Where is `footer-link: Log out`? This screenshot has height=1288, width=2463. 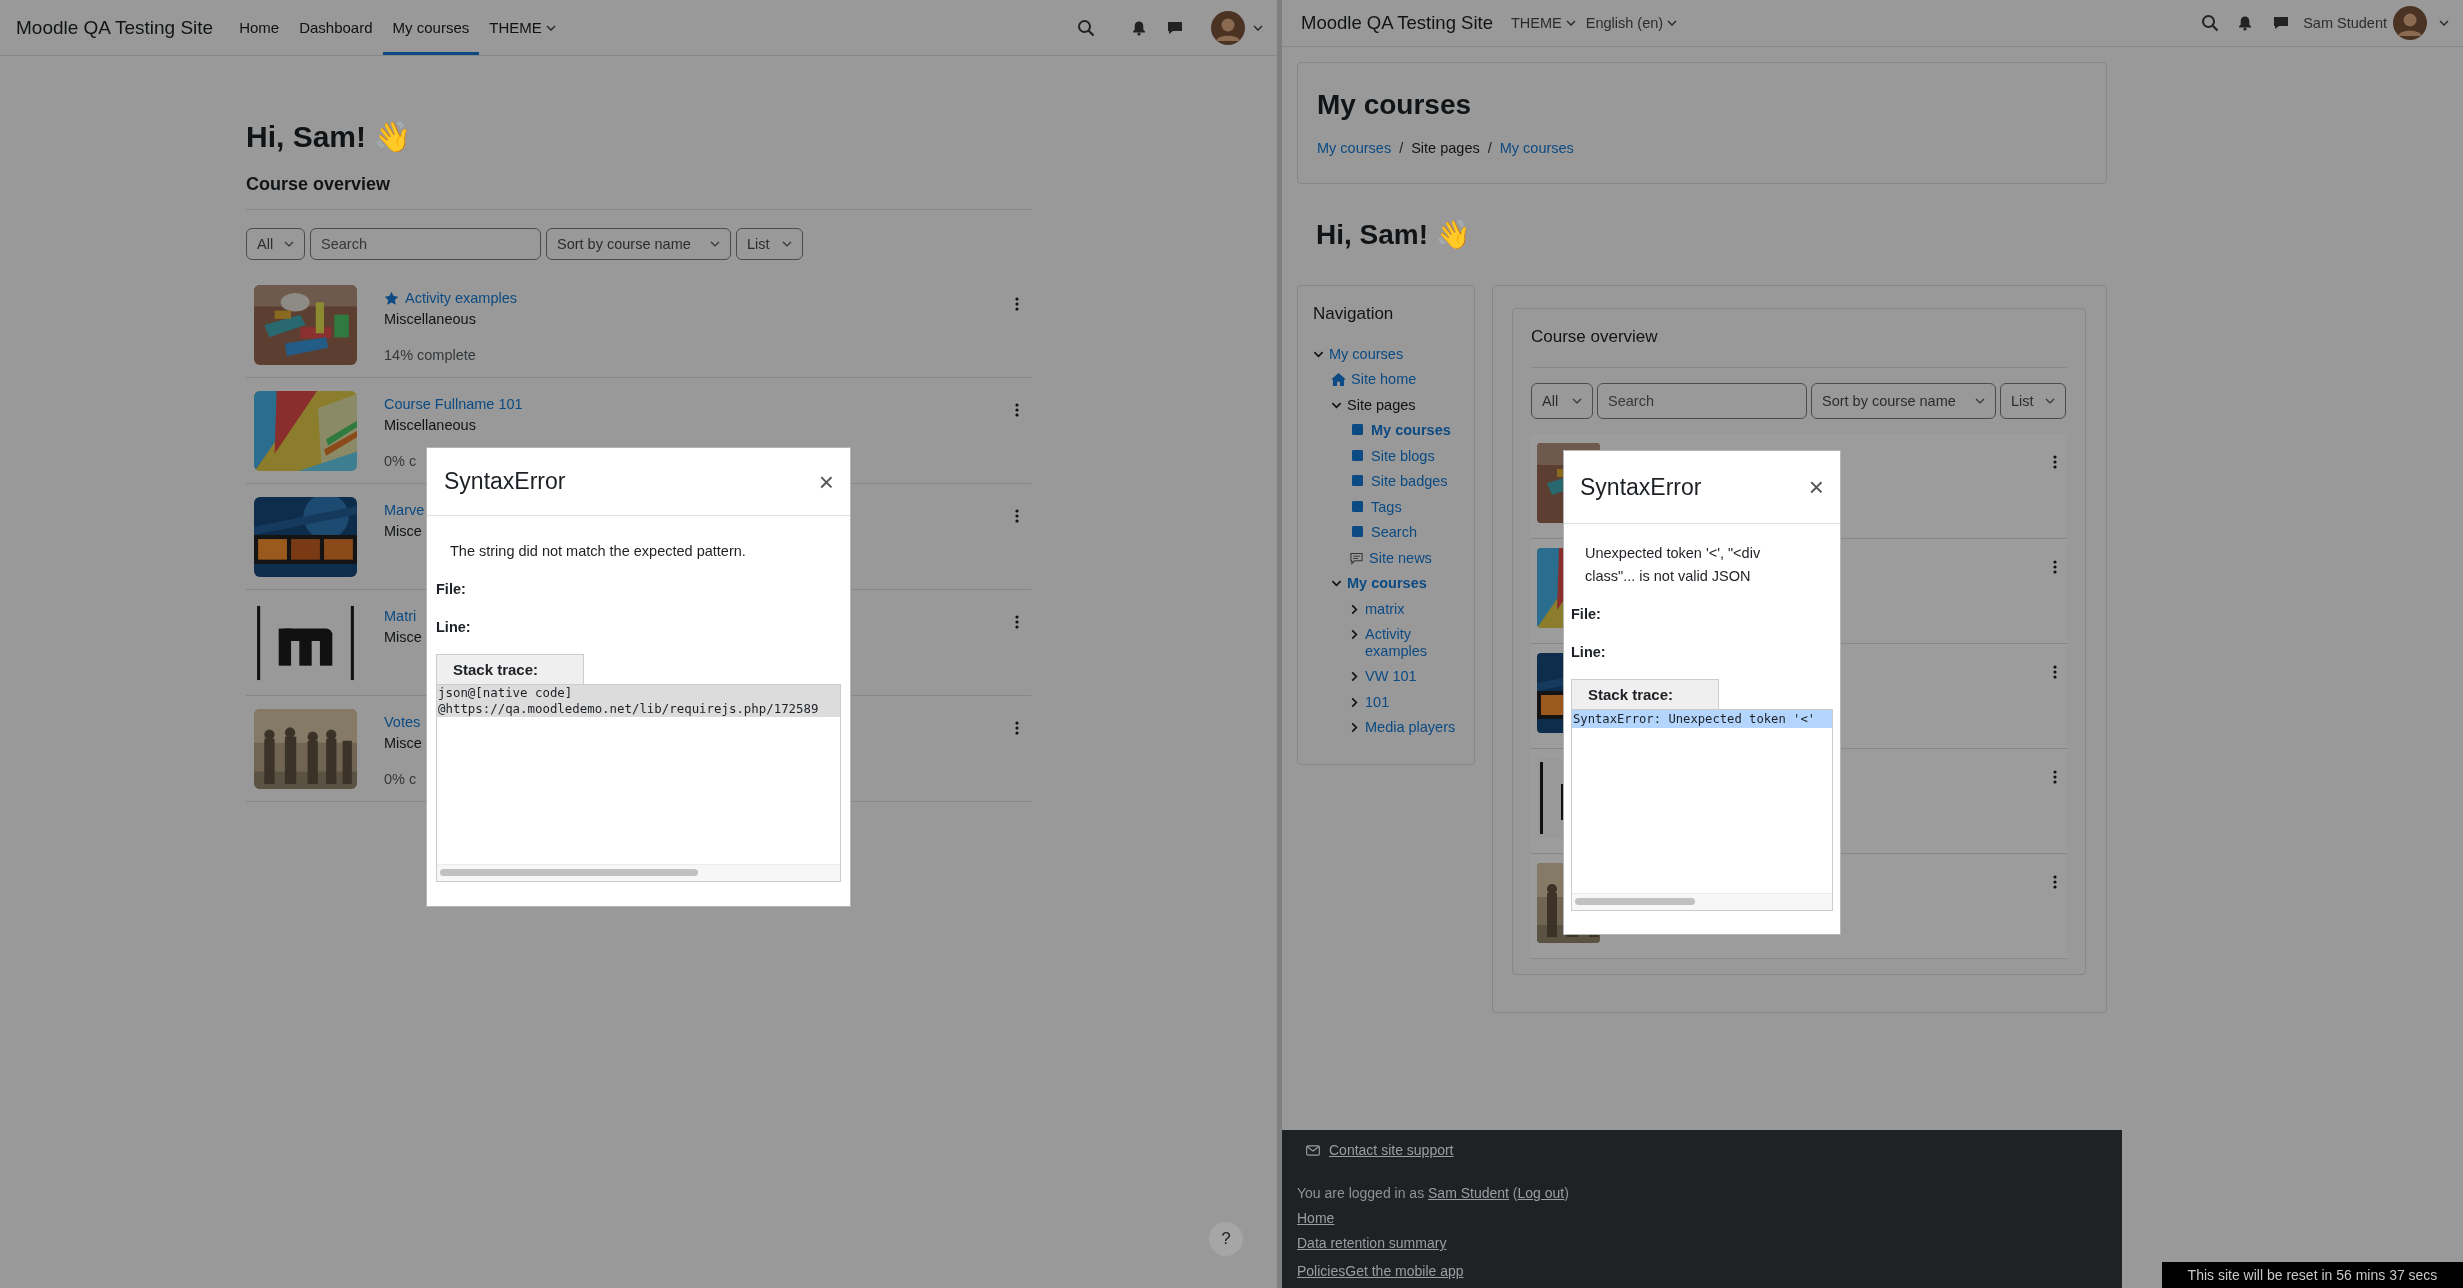
footer-link: Log out is located at coordinates (1541, 1193).